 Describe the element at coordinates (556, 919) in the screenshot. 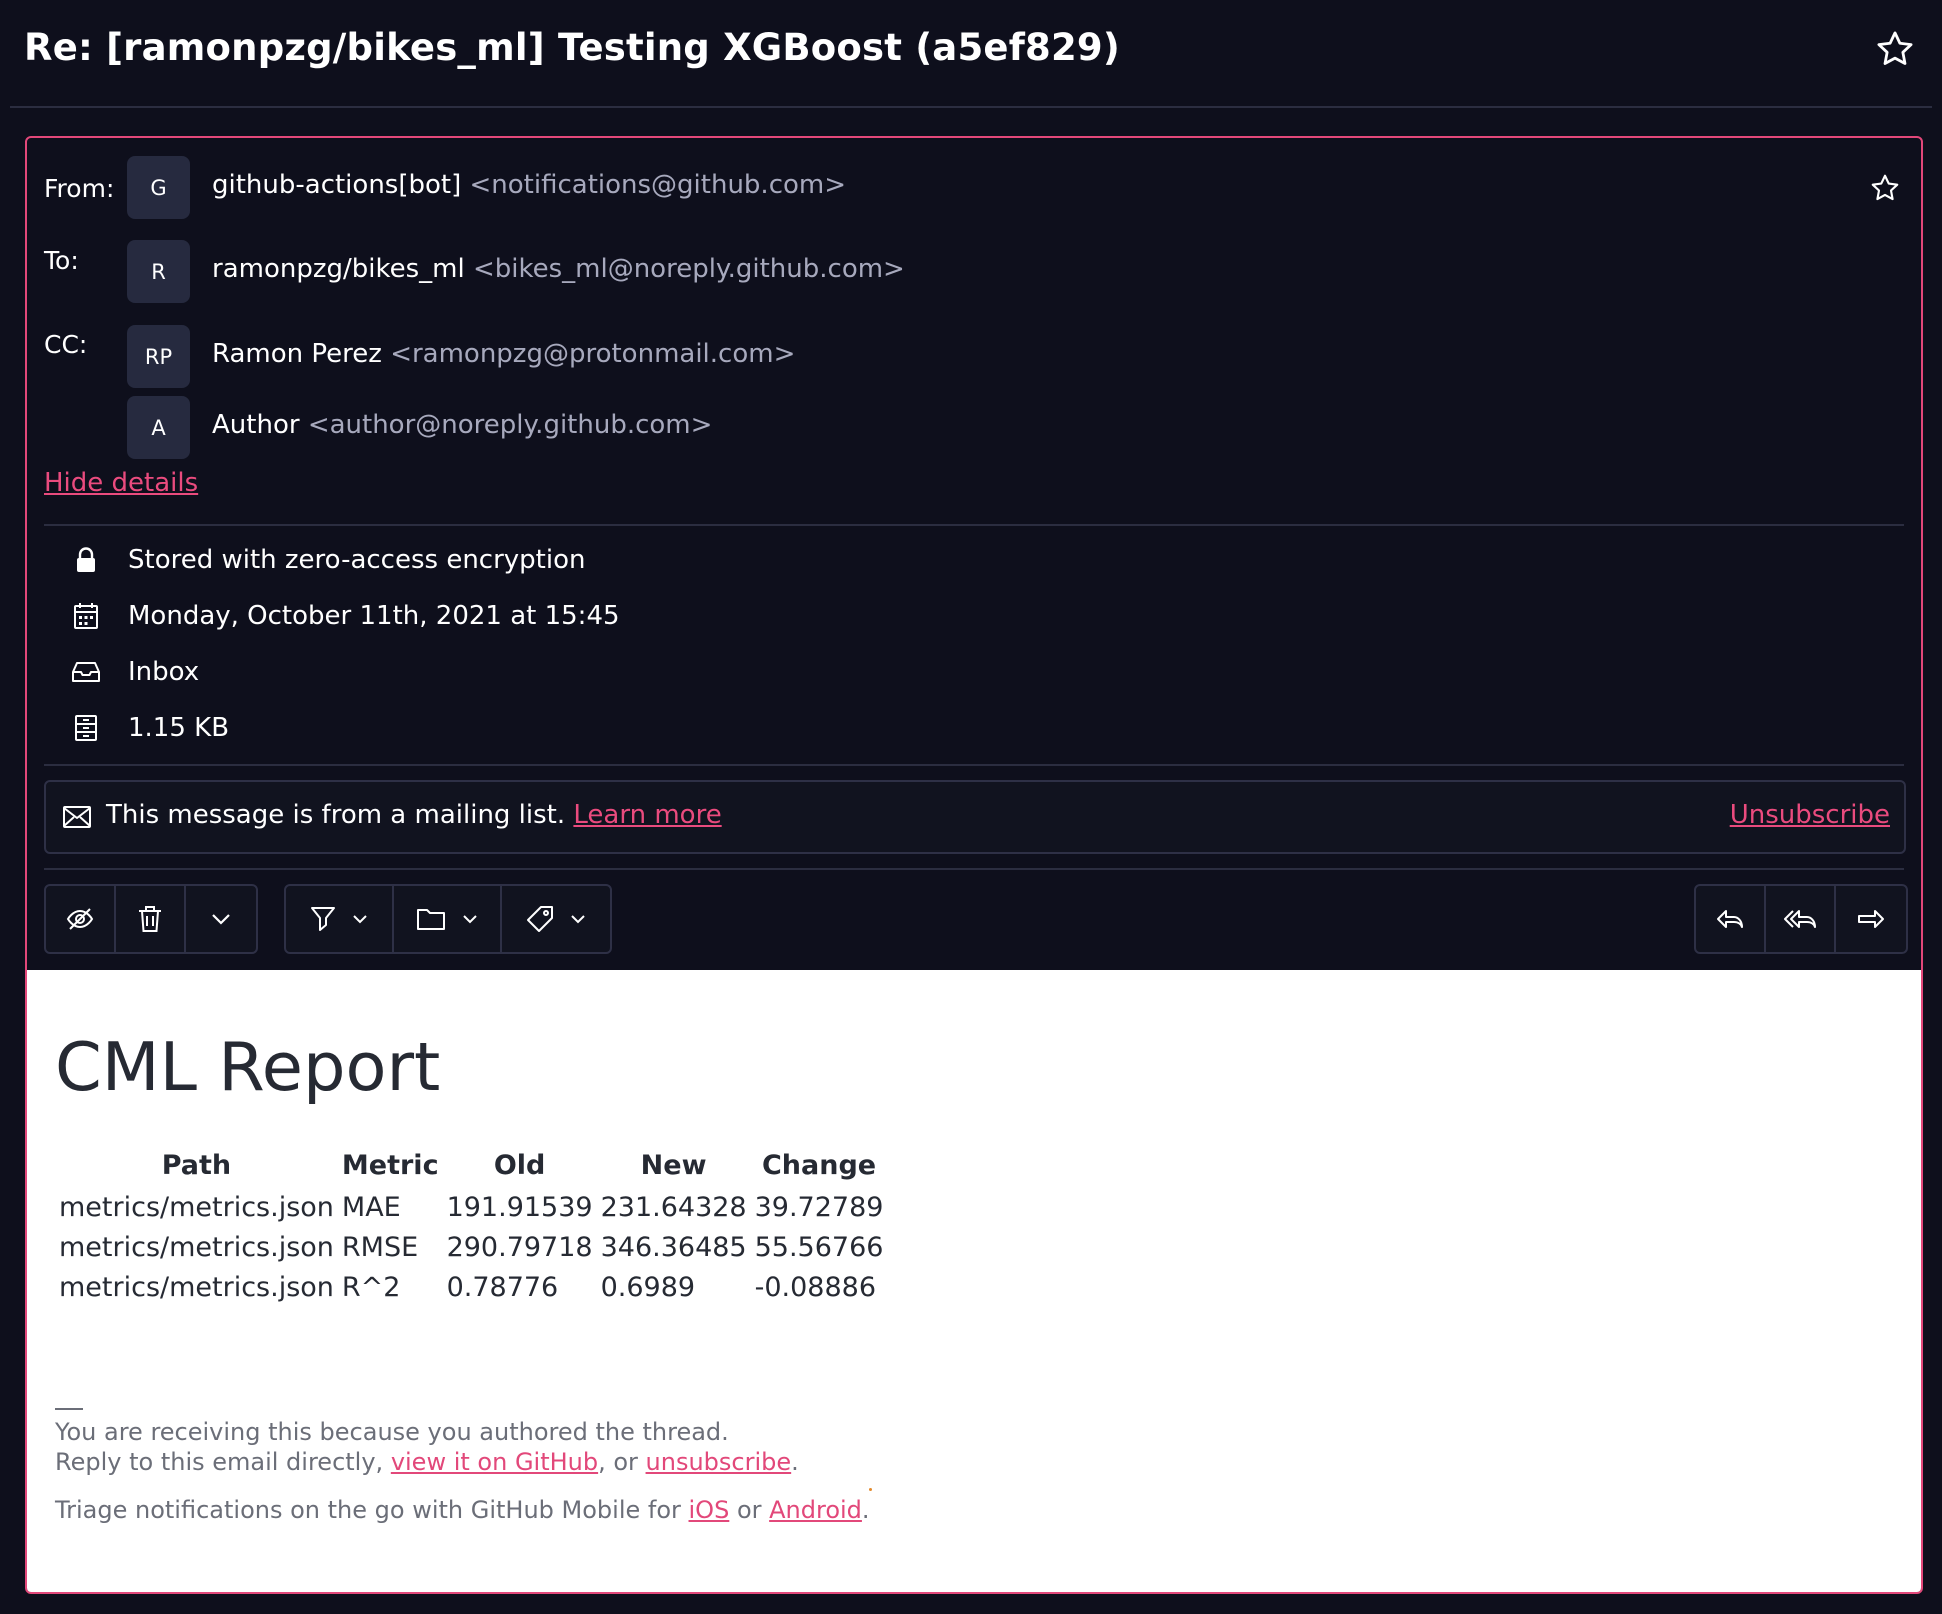

I see `label-dropdown` at that location.